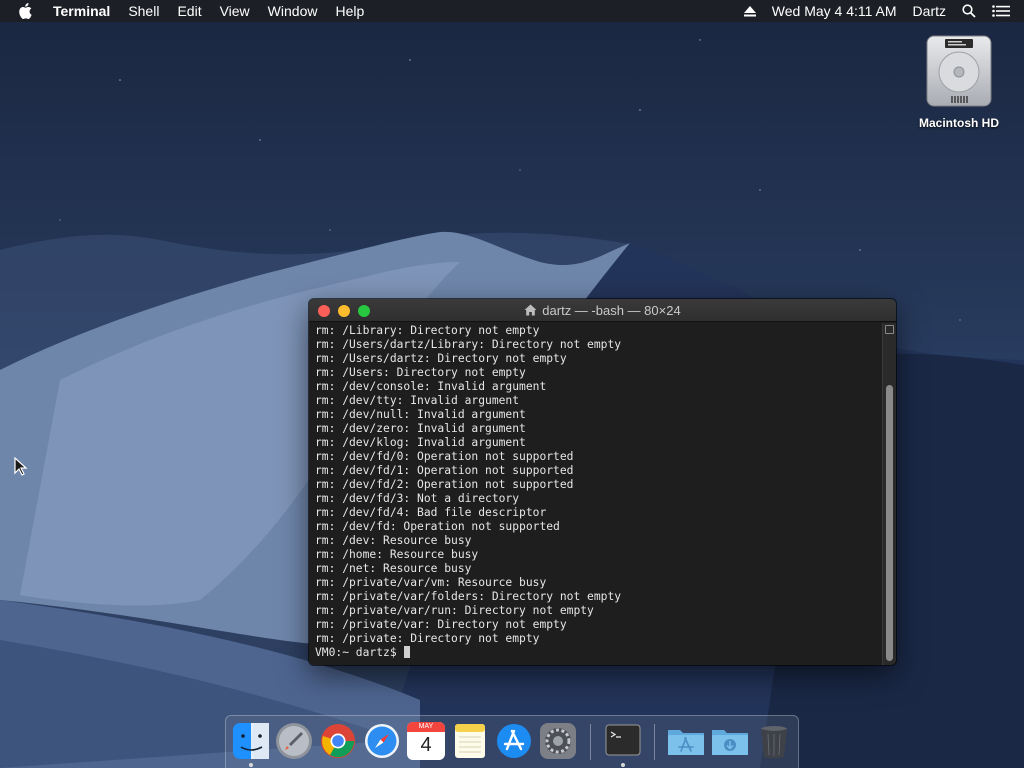  I want to click on terminal-output-line: rm: /dev/fd/1: Operation not supported, so click(444, 470).